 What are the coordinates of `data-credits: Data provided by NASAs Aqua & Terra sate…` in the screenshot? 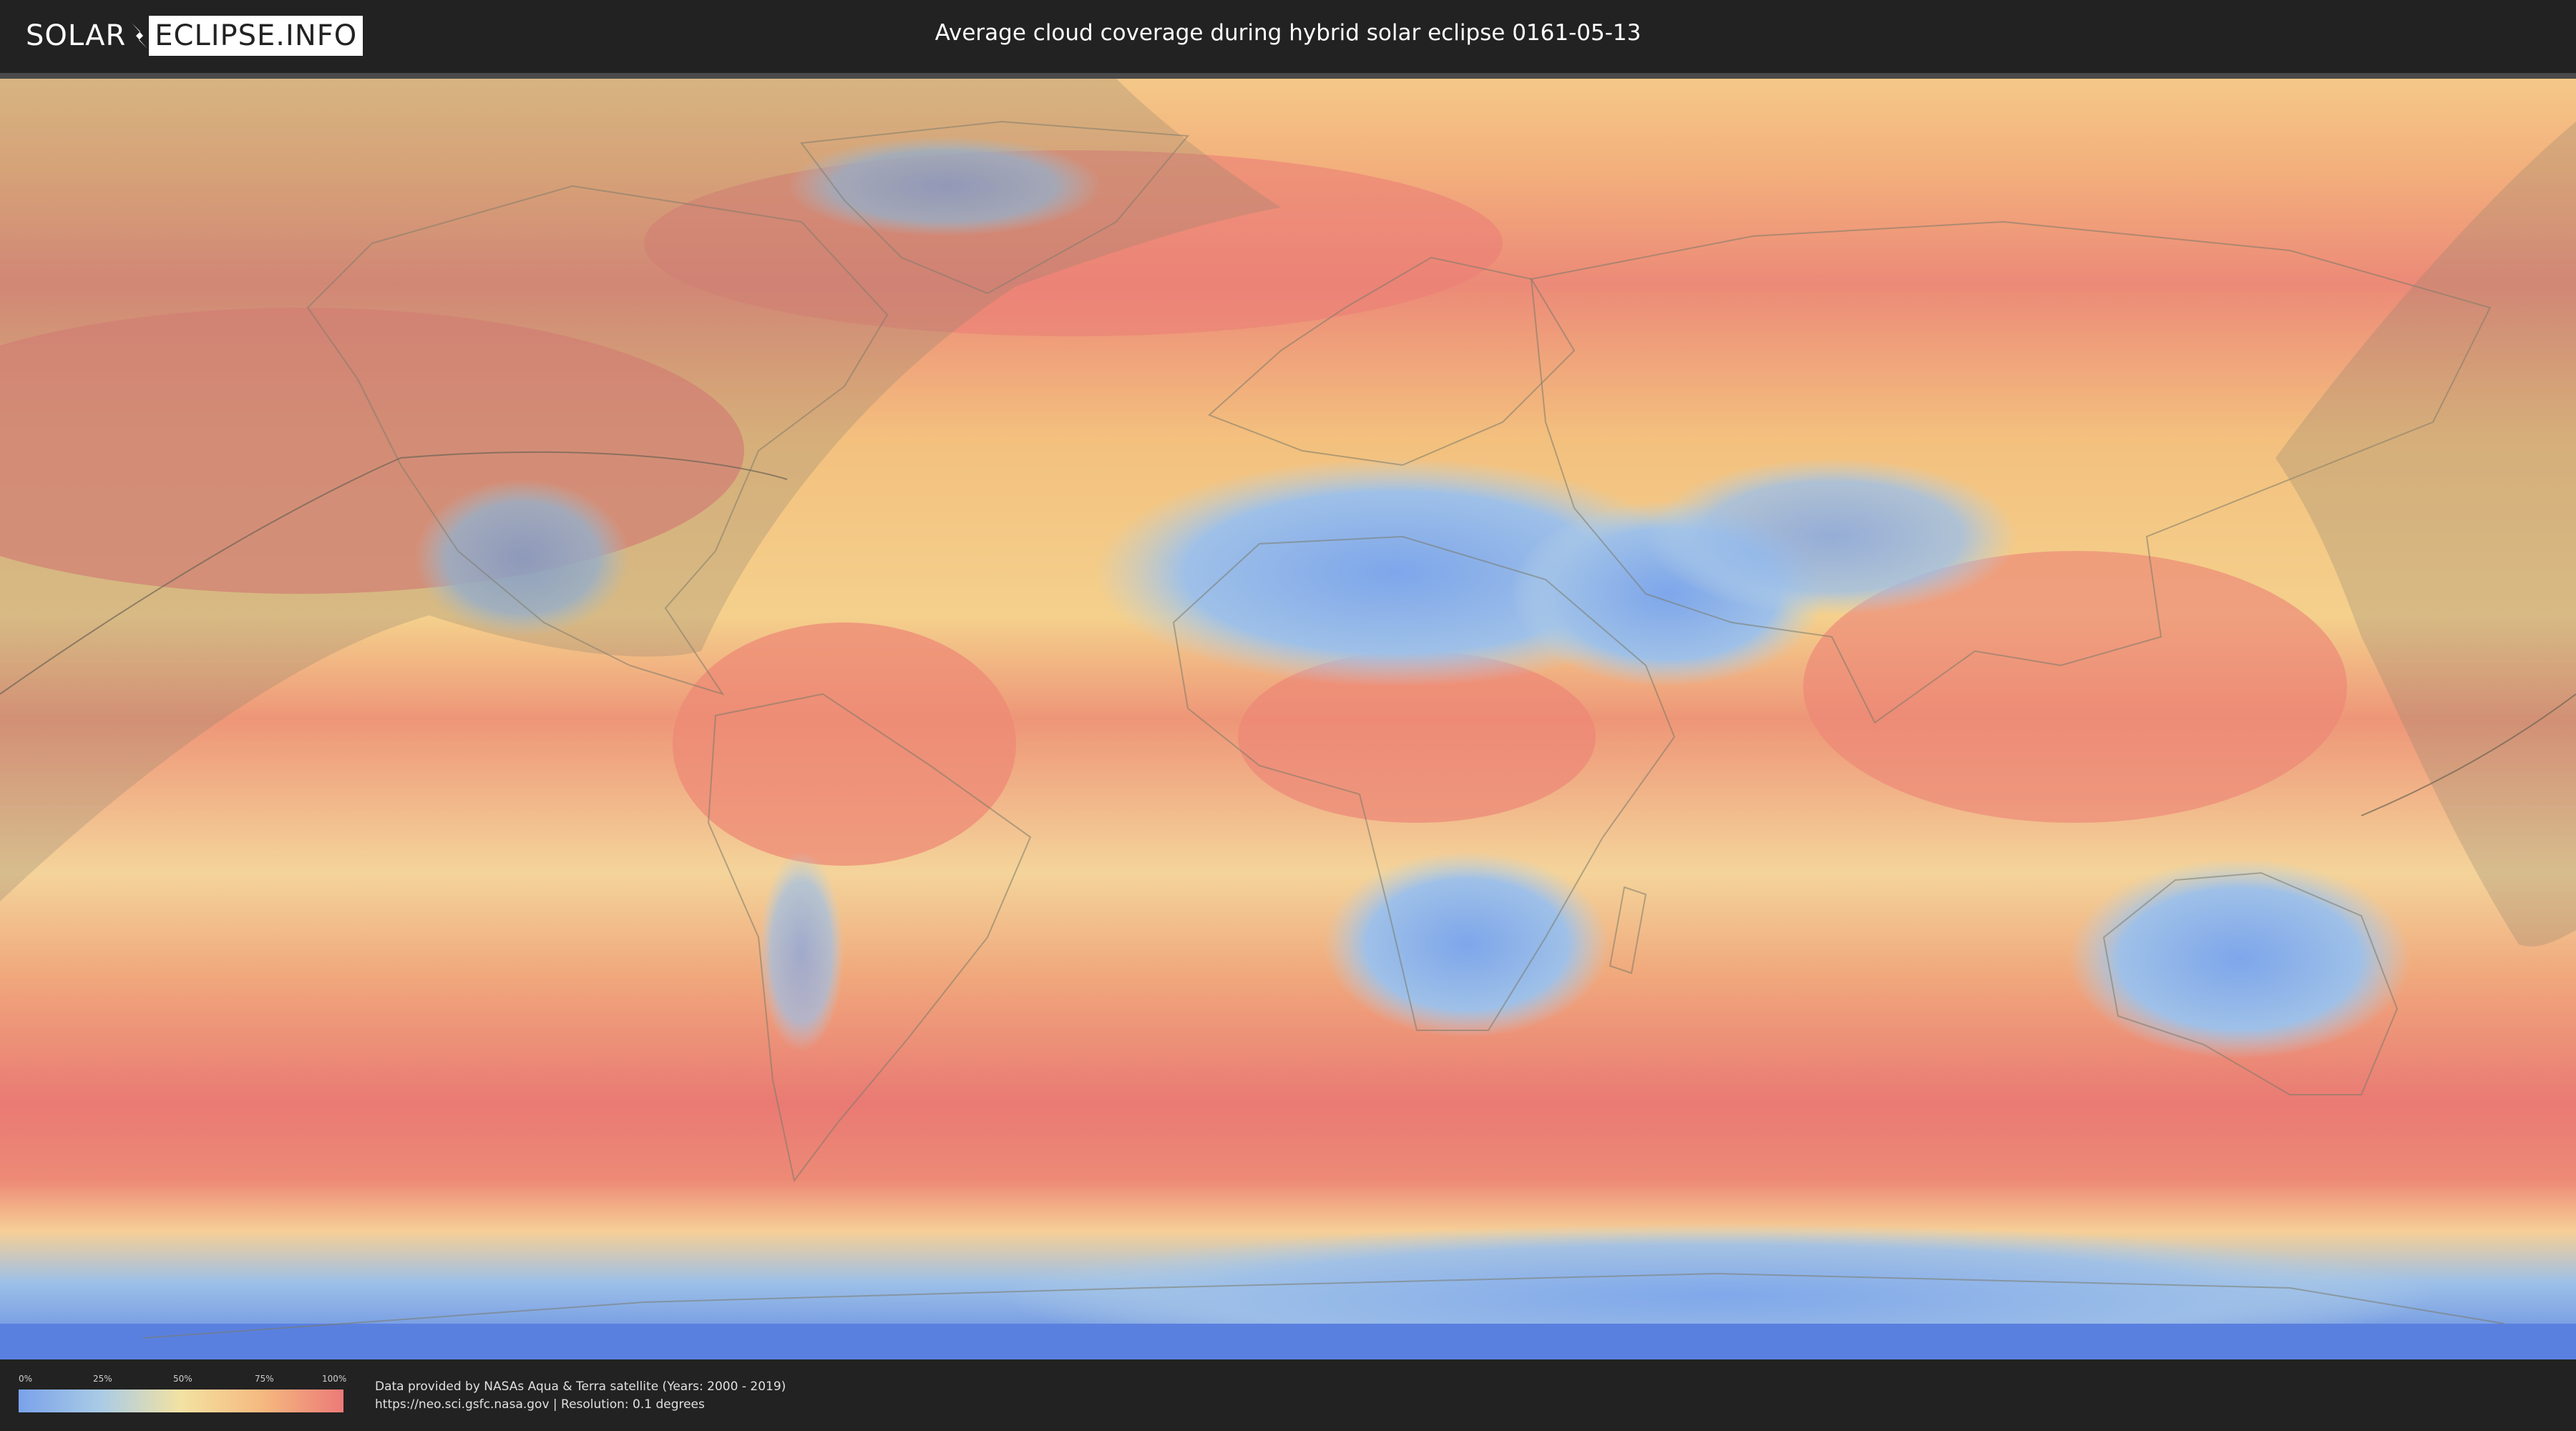 It's located at (580, 1396).